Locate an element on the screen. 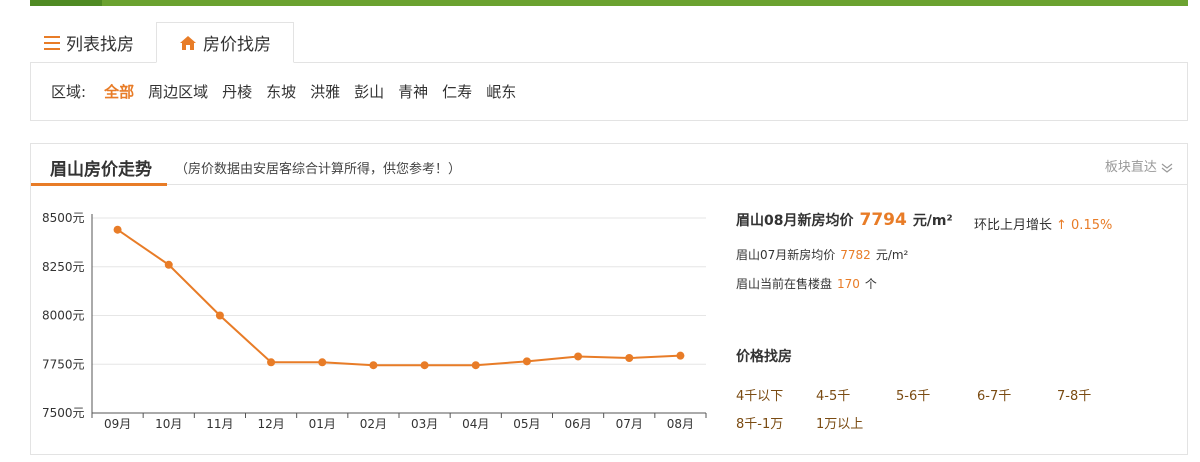 The width and height of the screenshot is (1200, 462). x-tick-label: 01月 is located at coordinates (322, 424).